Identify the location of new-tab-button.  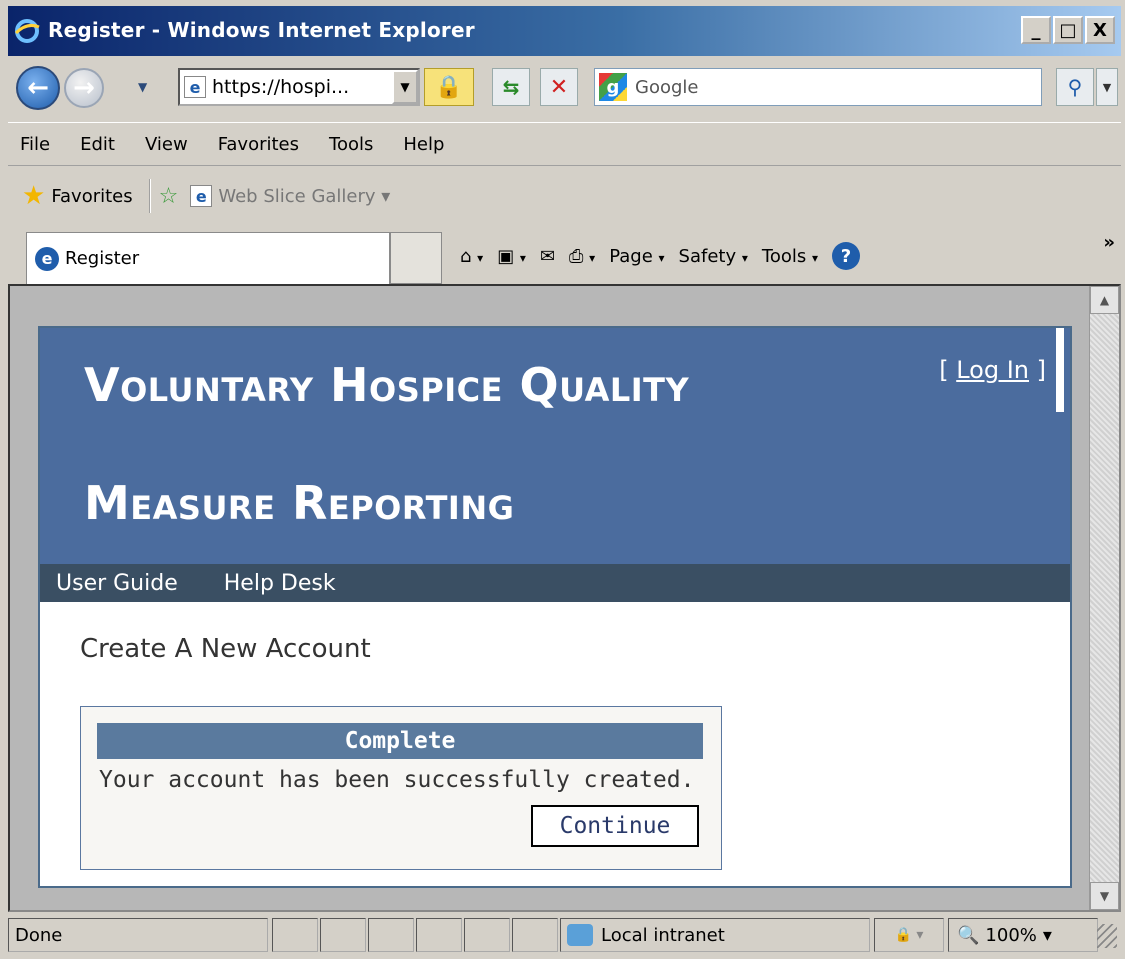
(416, 258).